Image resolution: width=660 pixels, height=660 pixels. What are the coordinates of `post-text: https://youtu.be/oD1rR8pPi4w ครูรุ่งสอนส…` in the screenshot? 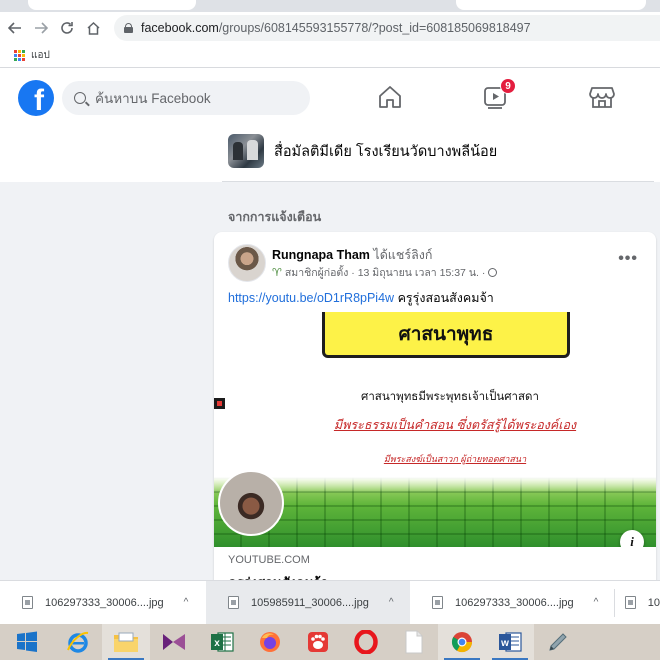 It's located at (361, 298).